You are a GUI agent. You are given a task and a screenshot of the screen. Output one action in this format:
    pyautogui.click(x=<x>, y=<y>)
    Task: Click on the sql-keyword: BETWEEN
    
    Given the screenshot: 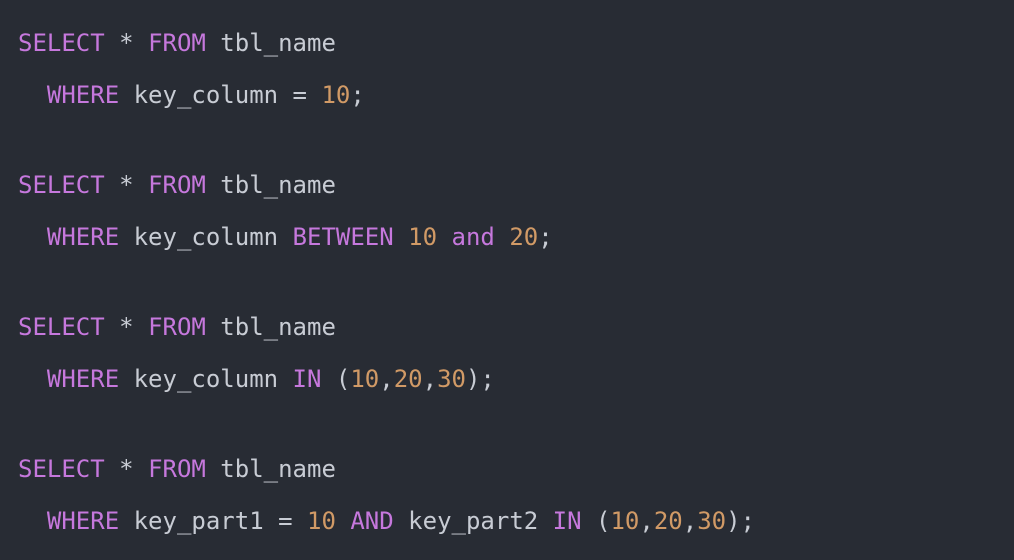 What is the action you would take?
    pyautogui.click(x=343, y=237)
    